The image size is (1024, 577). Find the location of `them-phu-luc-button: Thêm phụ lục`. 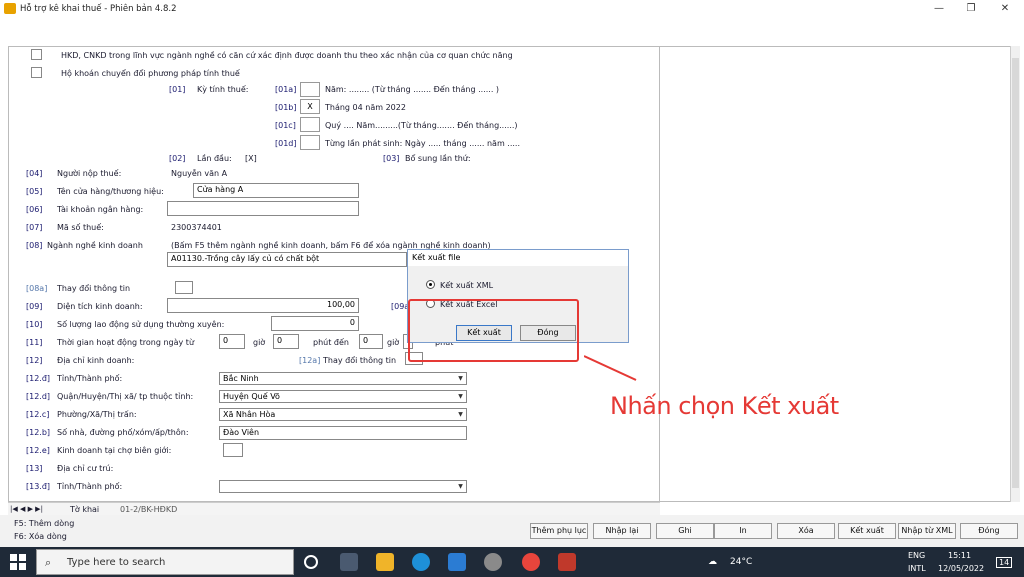

them-phu-luc-button: Thêm phụ lục is located at coordinates (559, 531).